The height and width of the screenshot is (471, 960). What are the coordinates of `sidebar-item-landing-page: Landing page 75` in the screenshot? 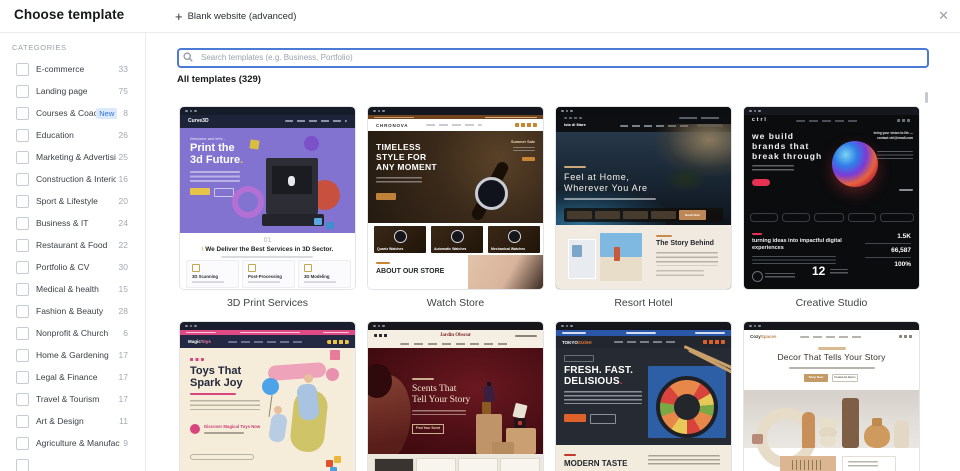 It's located at (72, 91).